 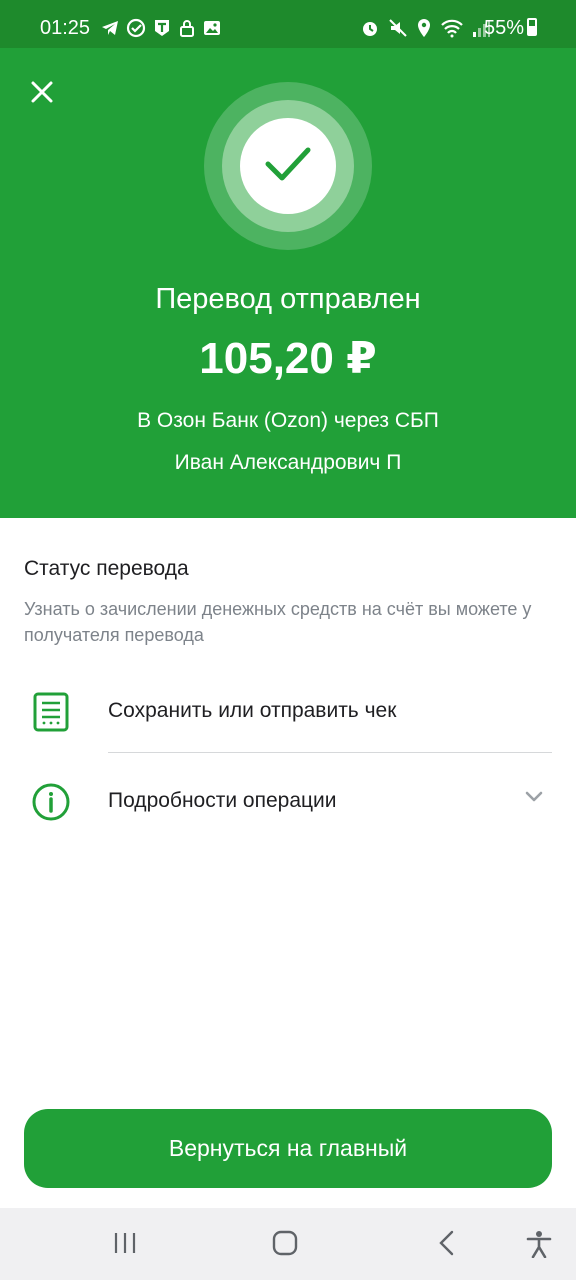 What do you see at coordinates (288, 358) in the screenshot?
I see `transfer-amount: 105,20 ₽` at bounding box center [288, 358].